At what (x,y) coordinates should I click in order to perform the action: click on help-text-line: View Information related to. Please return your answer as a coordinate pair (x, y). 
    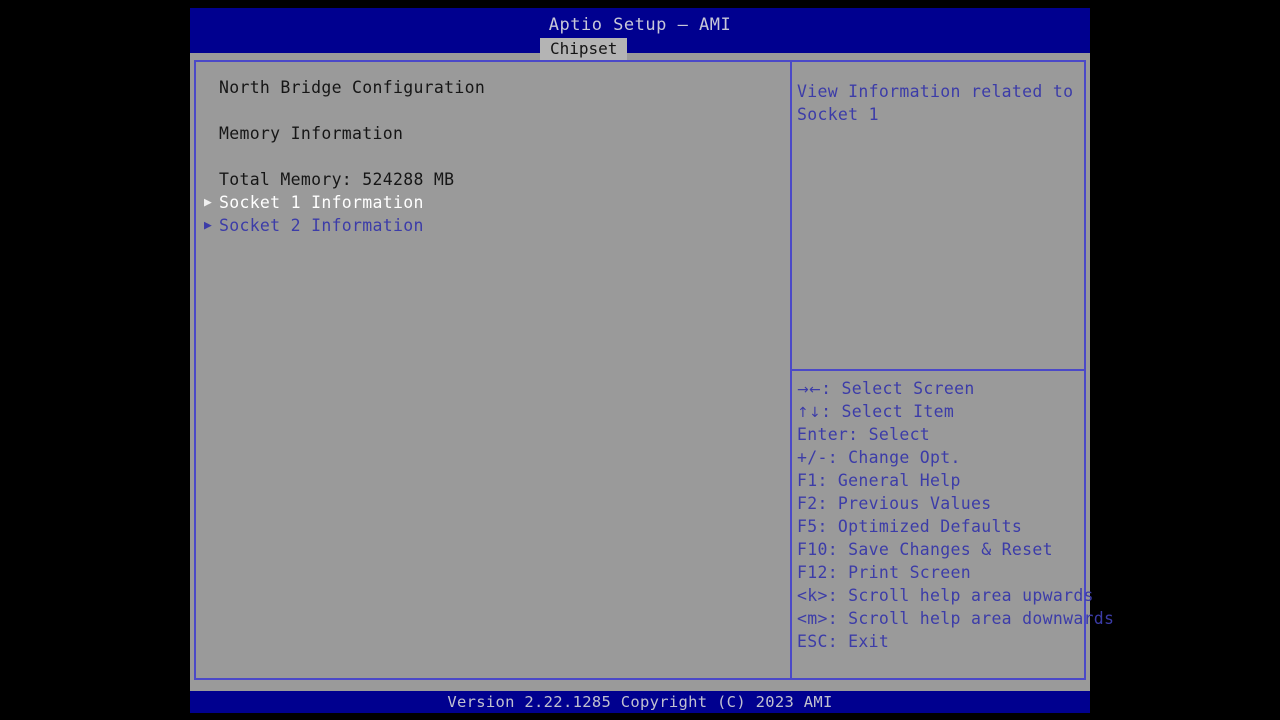
    Looking at the image, I should click on (935, 91).